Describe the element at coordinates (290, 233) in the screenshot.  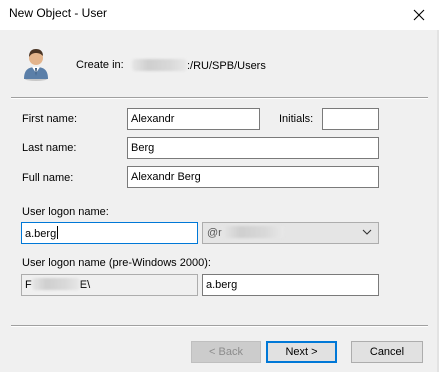
I see `upn-suffix-dropdown: @r` at that location.